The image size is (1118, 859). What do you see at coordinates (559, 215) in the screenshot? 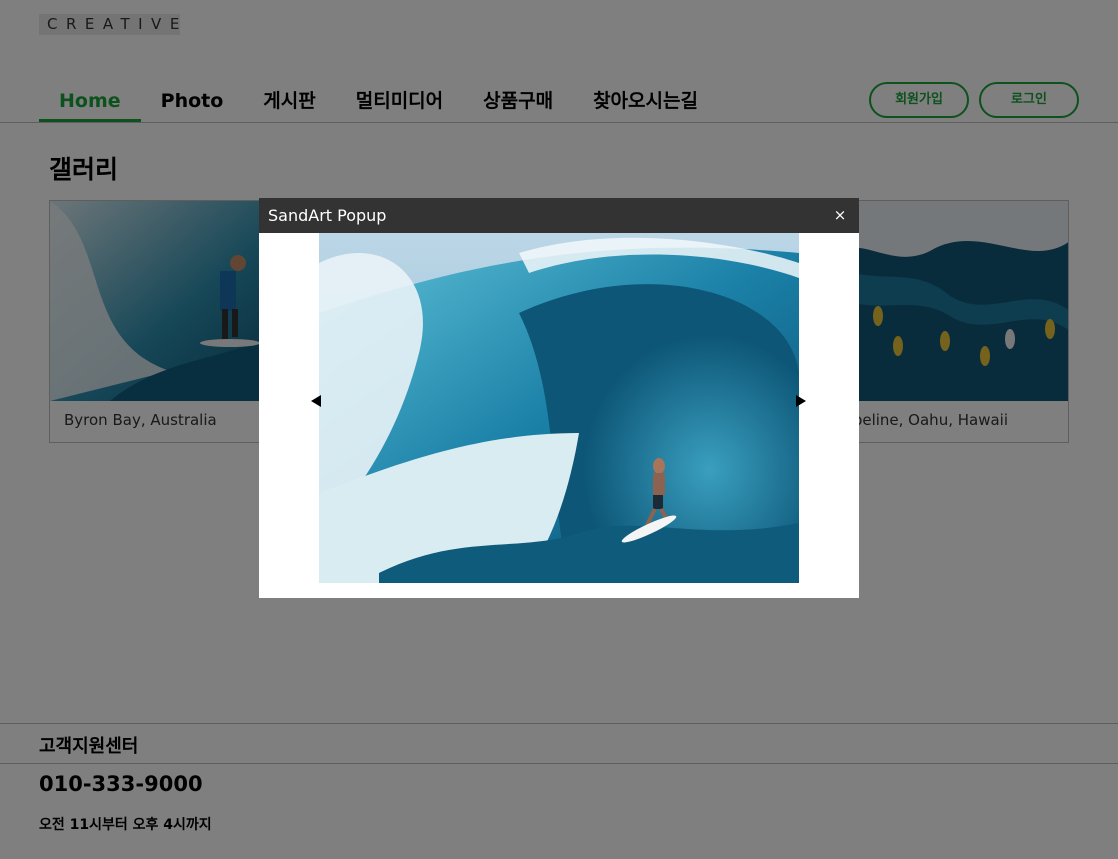
I see `popup-header: SandArt Popup ×` at bounding box center [559, 215].